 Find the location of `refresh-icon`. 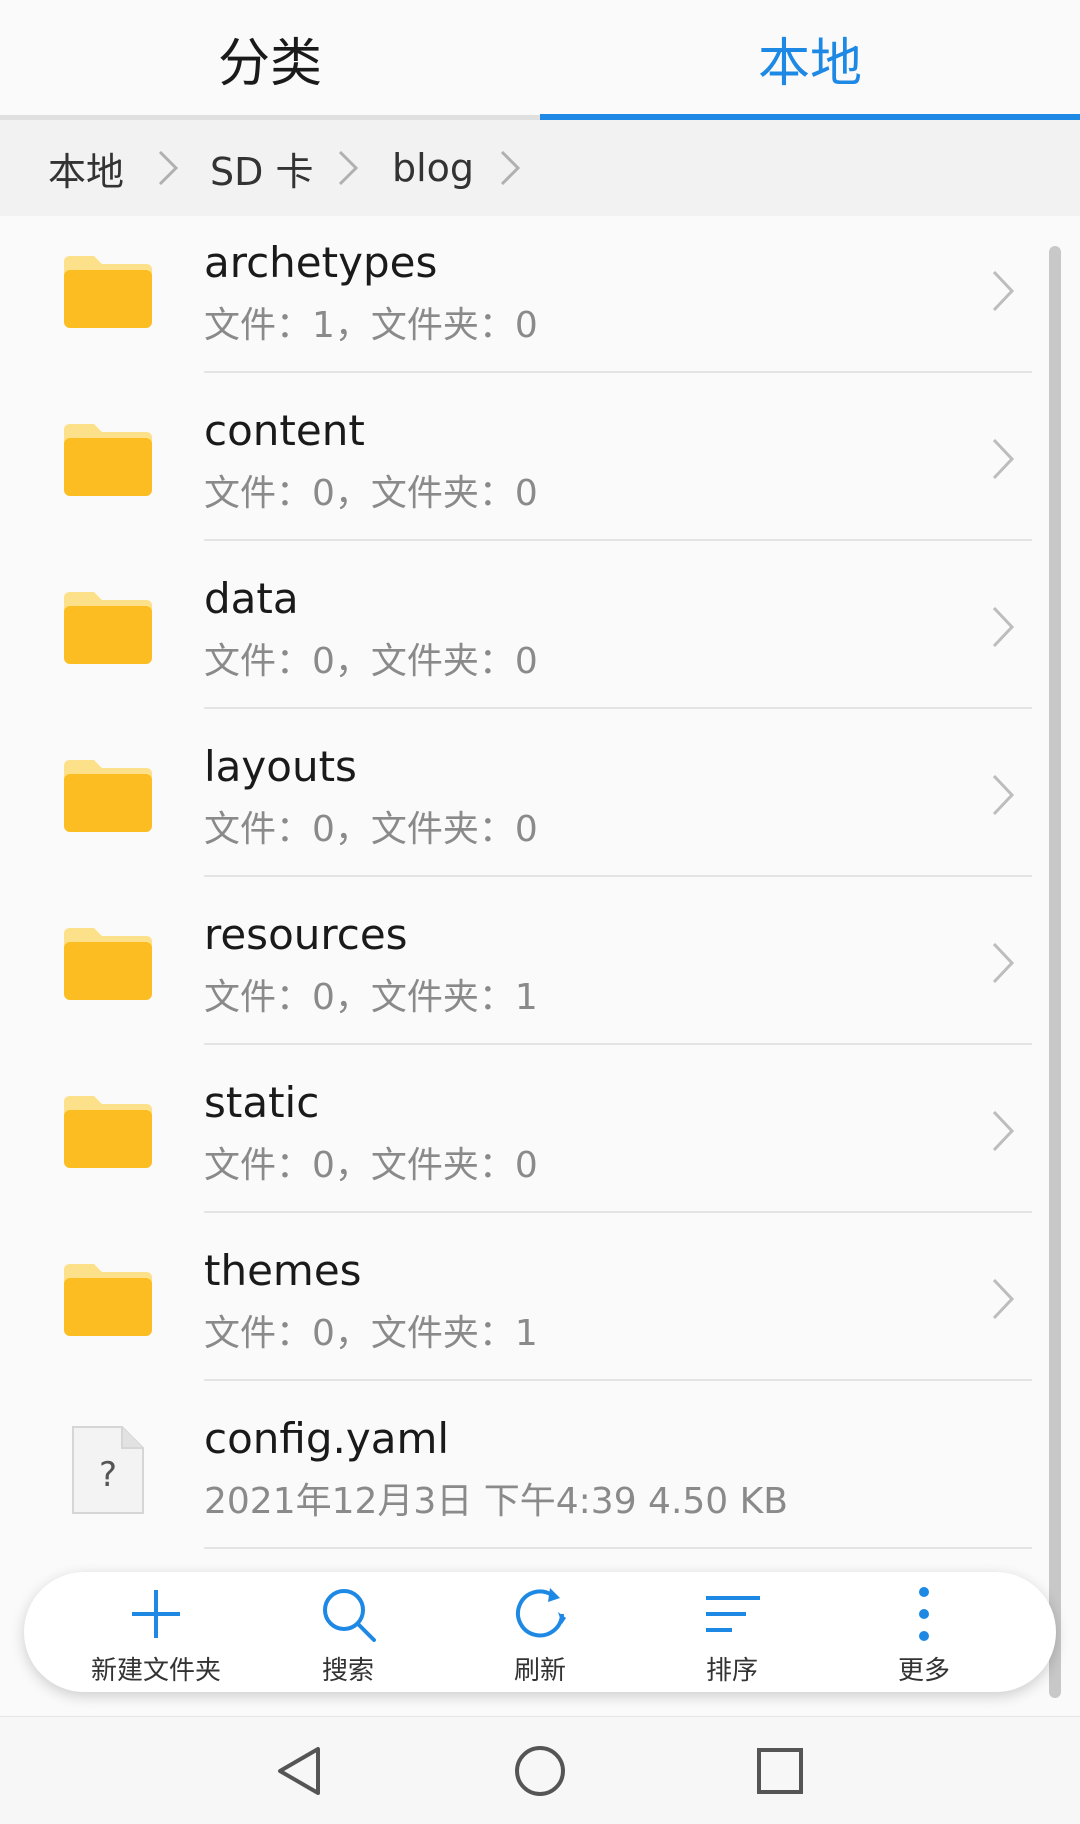

refresh-icon is located at coordinates (540, 1614).